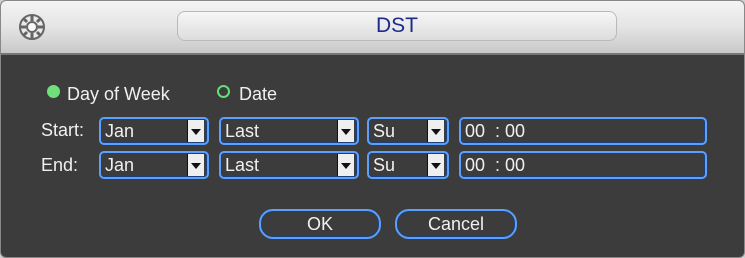 The width and height of the screenshot is (745, 258). Describe the element at coordinates (223, 91) in the screenshot. I see `radio-date` at that location.